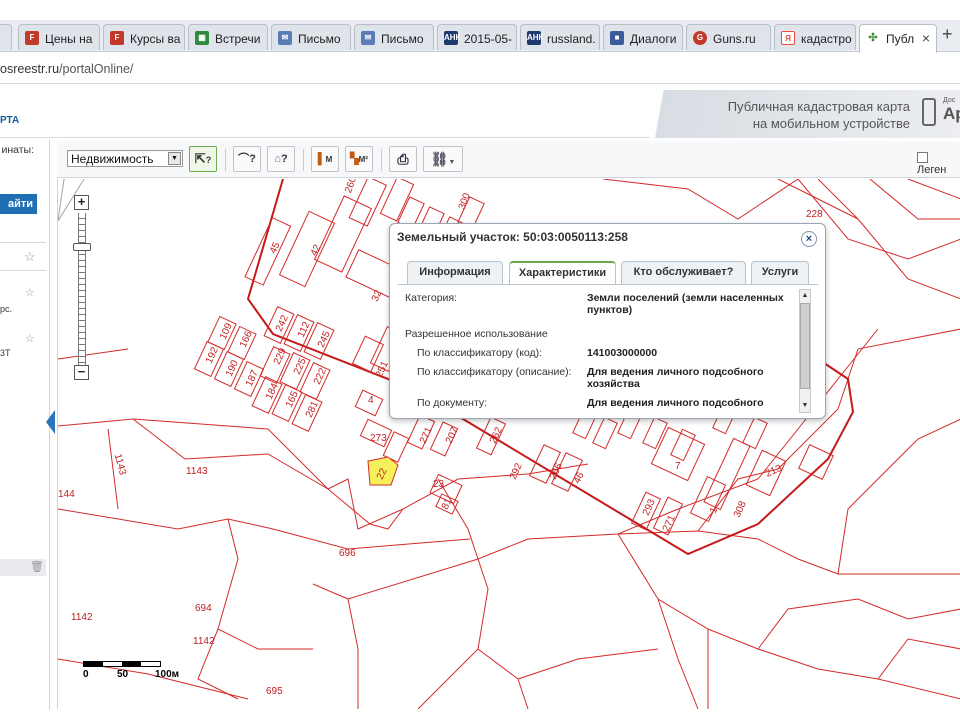 This screenshot has width=960, height=720. I want to click on layer-select-value: Недвижимость, so click(112, 159).